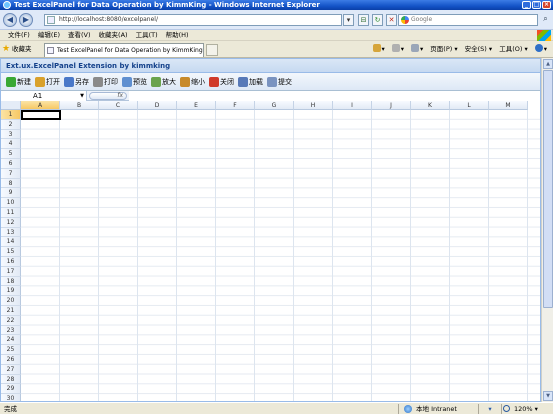 This screenshot has height=414, width=553. Describe the element at coordinates (192, 82) in the screenshot. I see `toolbar-button-zoom-out: 缩小` at that location.